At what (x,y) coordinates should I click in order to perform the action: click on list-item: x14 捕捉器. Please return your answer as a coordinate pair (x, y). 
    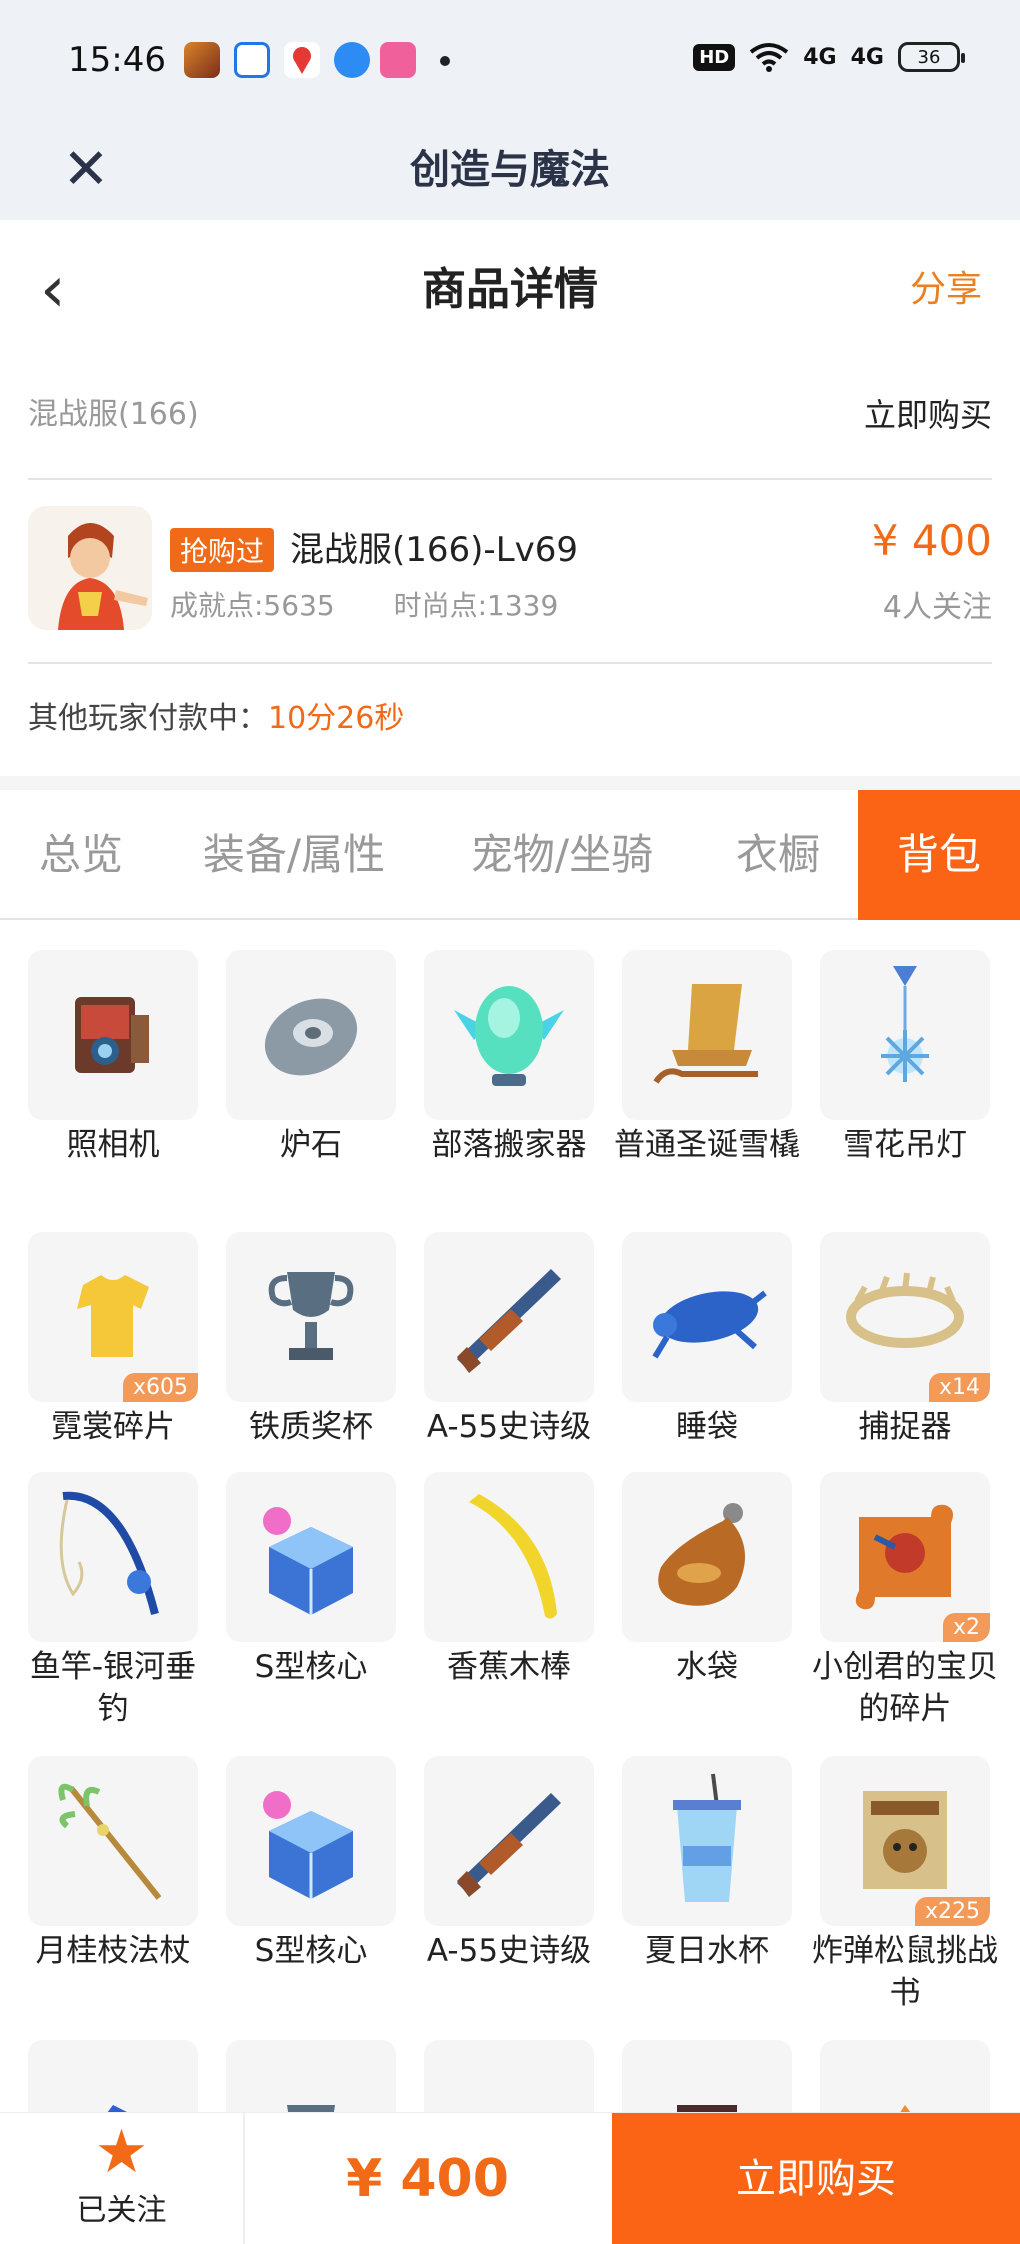
    Looking at the image, I should click on (905, 1340).